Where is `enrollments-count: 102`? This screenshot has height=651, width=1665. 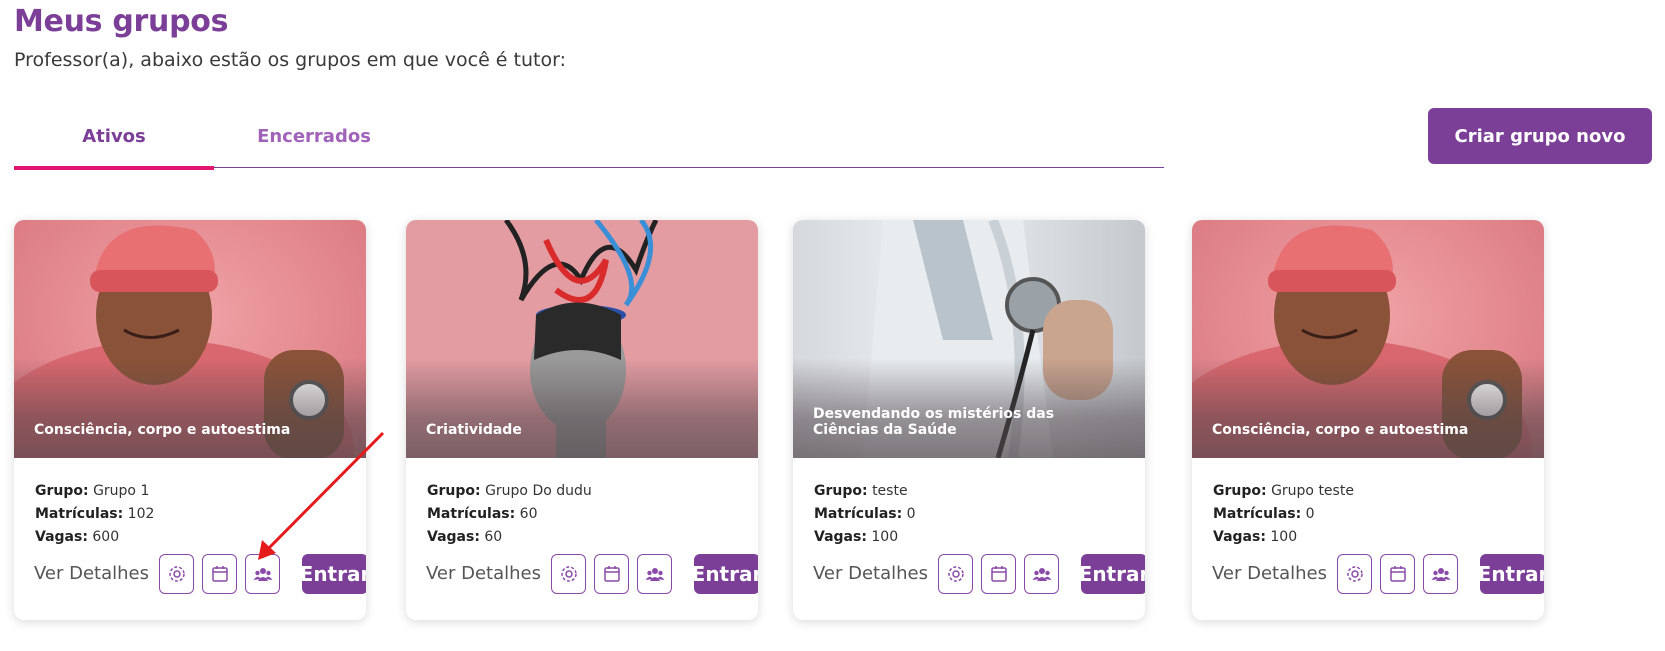
enrollments-count: 102 is located at coordinates (141, 514).